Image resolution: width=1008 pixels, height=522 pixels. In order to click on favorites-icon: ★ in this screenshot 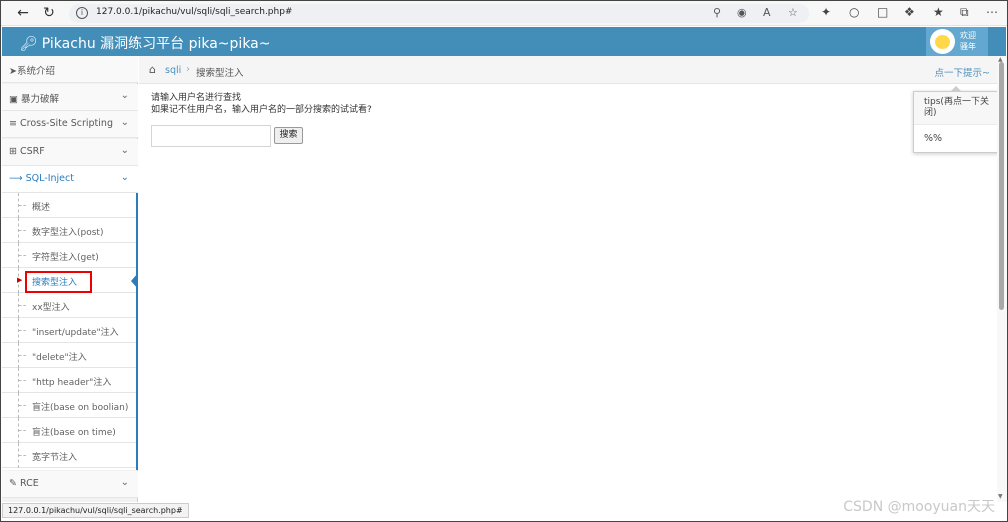, I will do `click(938, 12)`.